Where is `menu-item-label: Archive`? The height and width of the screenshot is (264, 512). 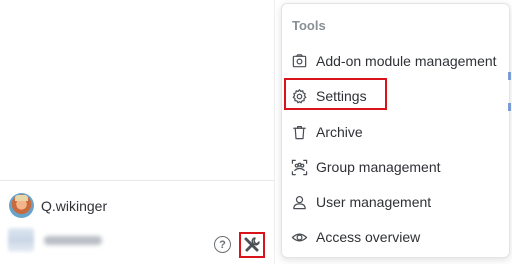
menu-item-label: Archive is located at coordinates (339, 132).